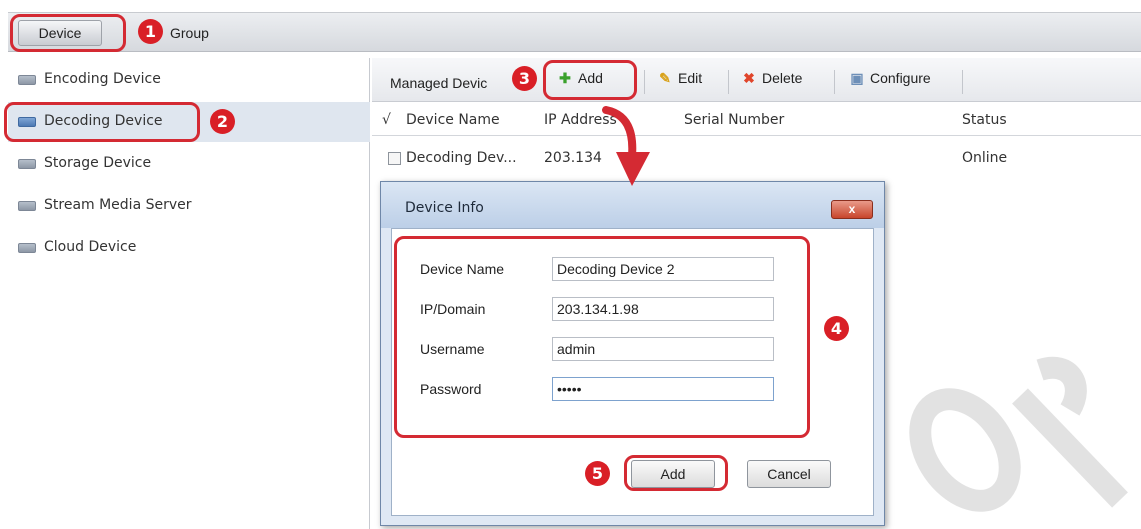 This screenshot has width=1141, height=529. What do you see at coordinates (632, 205) in the screenshot?
I see `dialog-title-bar: Device Info x` at bounding box center [632, 205].